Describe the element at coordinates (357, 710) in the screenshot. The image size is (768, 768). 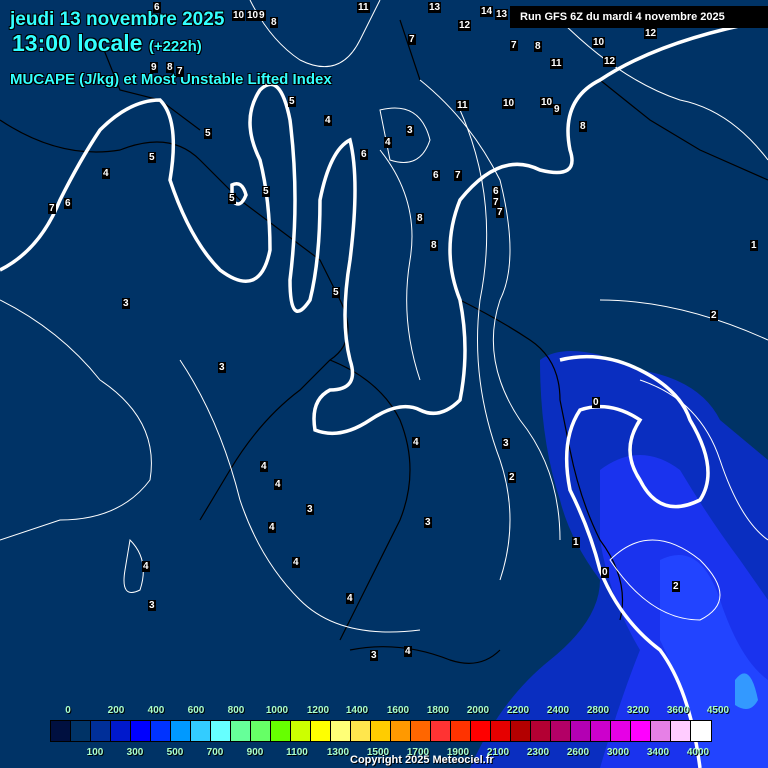
I see `legend-label: 1400` at that location.